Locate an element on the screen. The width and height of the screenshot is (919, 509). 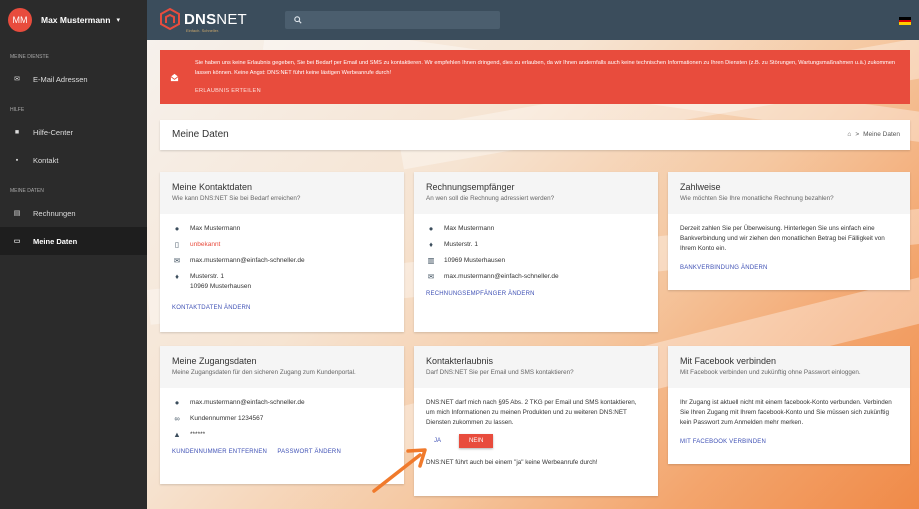
sidebar-item-help: ■ Hilfe-Center is located at coordinates (73, 132).